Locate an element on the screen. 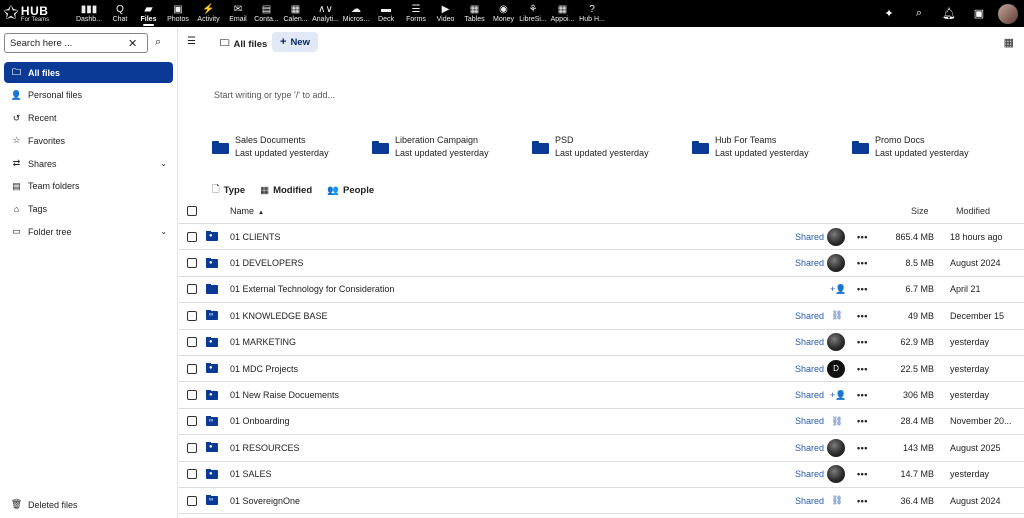 This screenshot has height=518, width=1024. app-forms: ☰ Forms is located at coordinates (416, 13).